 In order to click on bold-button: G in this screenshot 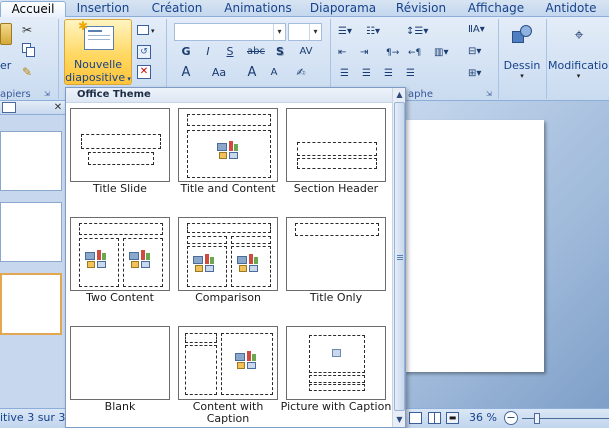, I will do `click(186, 52)`.